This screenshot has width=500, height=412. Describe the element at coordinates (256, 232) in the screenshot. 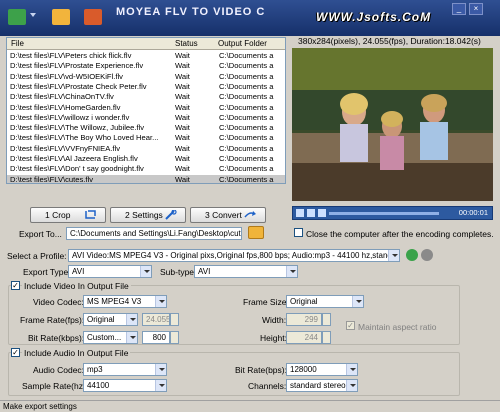

I see `browse-folder-icon` at that location.